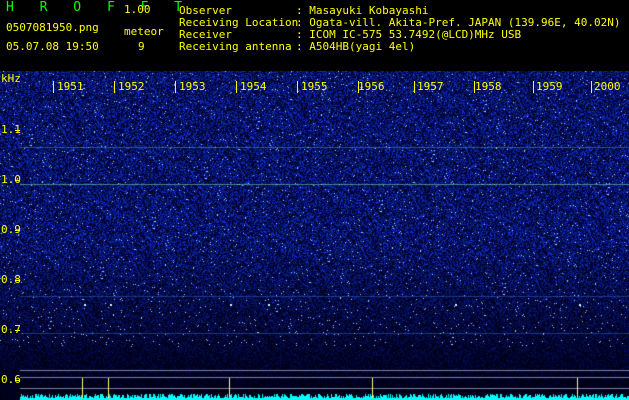  What do you see at coordinates (253, 86) in the screenshot?
I see `time-tick-label: 1954` at bounding box center [253, 86].